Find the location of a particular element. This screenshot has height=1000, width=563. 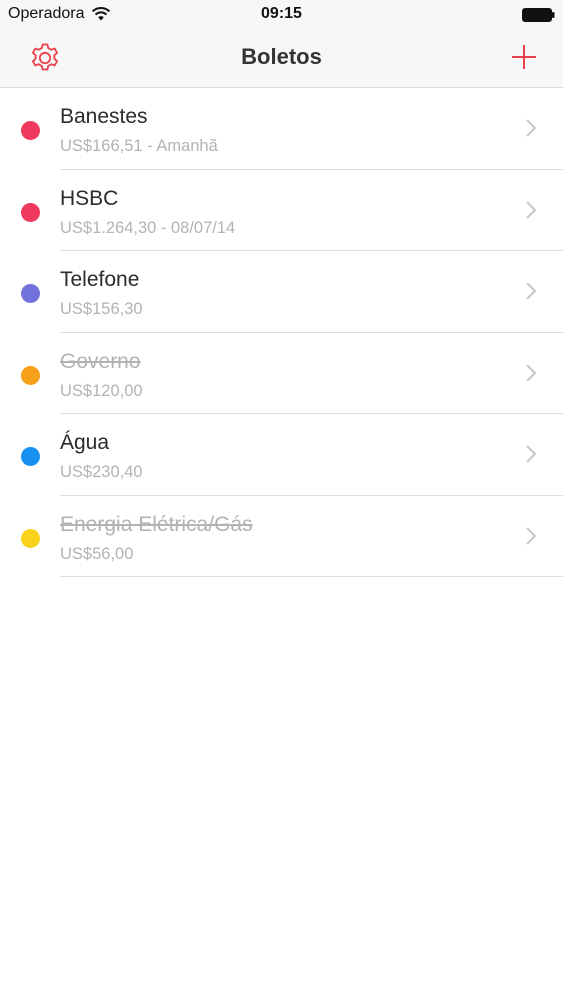

bill-title: Governo is located at coordinates (100, 361).